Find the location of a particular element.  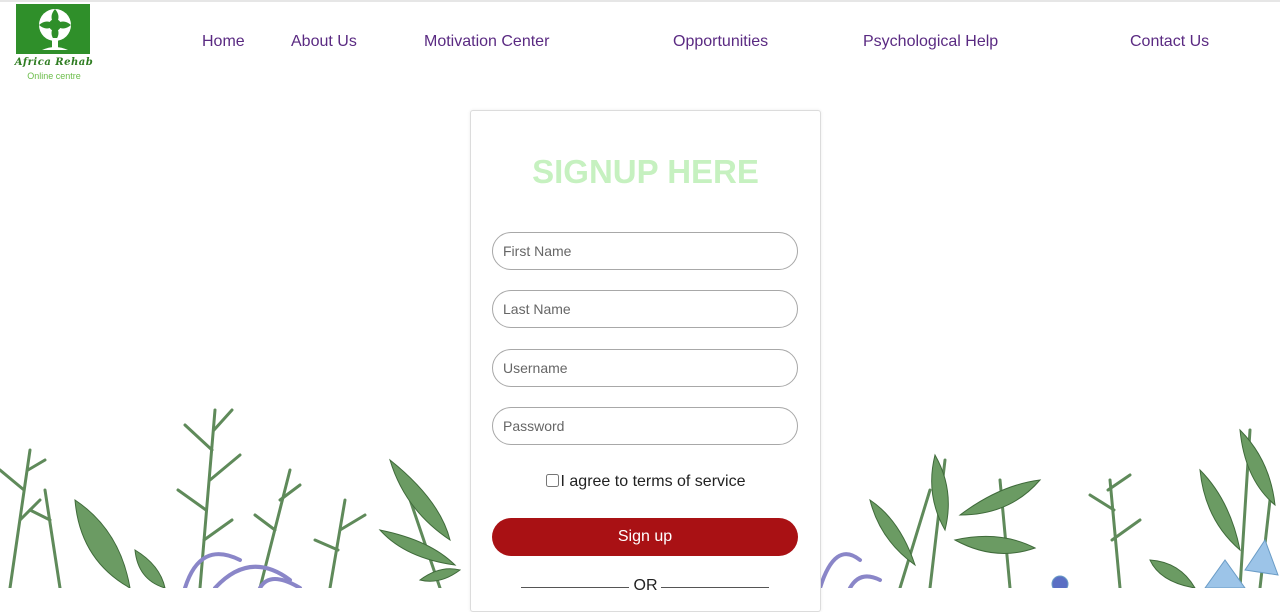

nav-home: Home is located at coordinates (223, 42).